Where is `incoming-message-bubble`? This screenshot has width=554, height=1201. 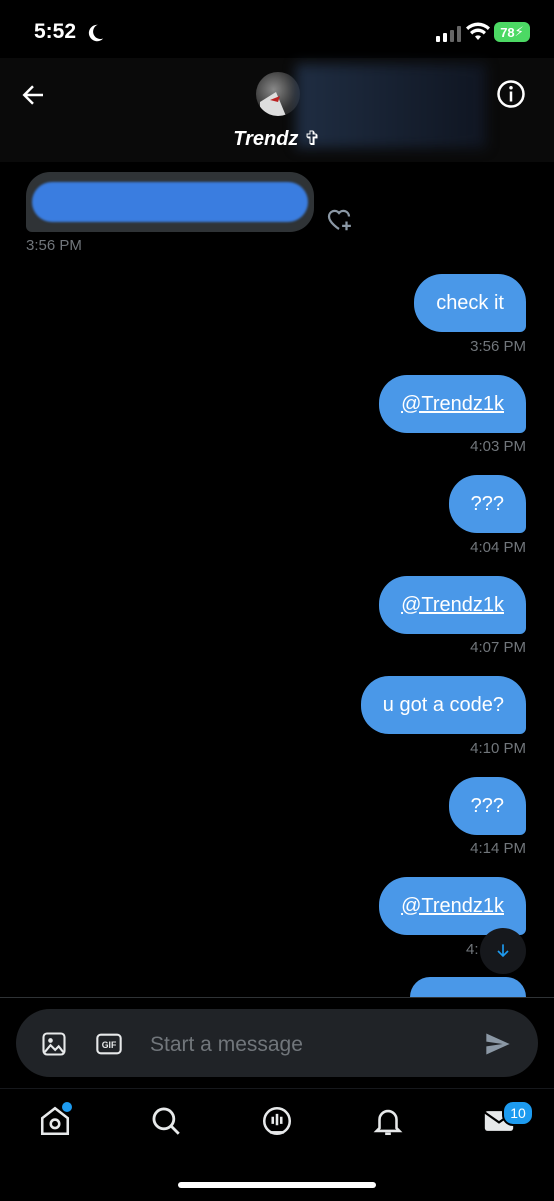 incoming-message-bubble is located at coordinates (170, 202).